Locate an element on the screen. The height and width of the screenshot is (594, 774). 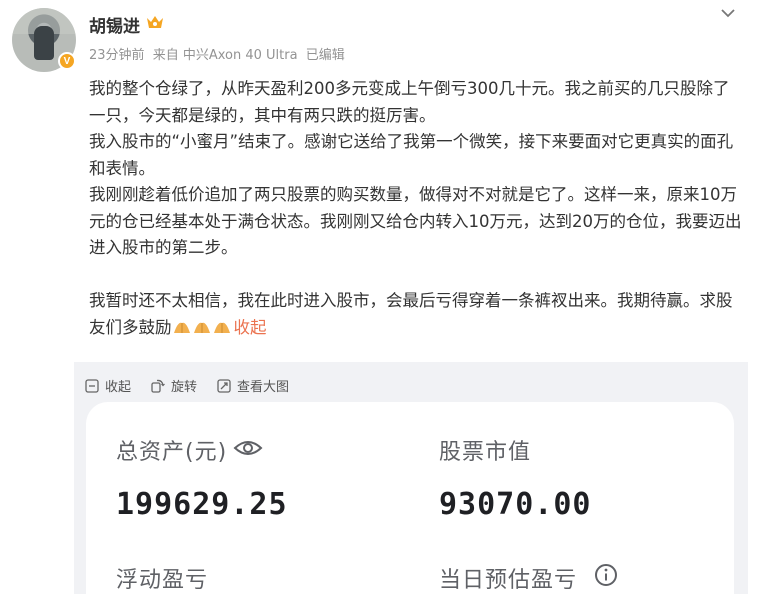
rotate-image-button: 旋转 is located at coordinates (174, 385).